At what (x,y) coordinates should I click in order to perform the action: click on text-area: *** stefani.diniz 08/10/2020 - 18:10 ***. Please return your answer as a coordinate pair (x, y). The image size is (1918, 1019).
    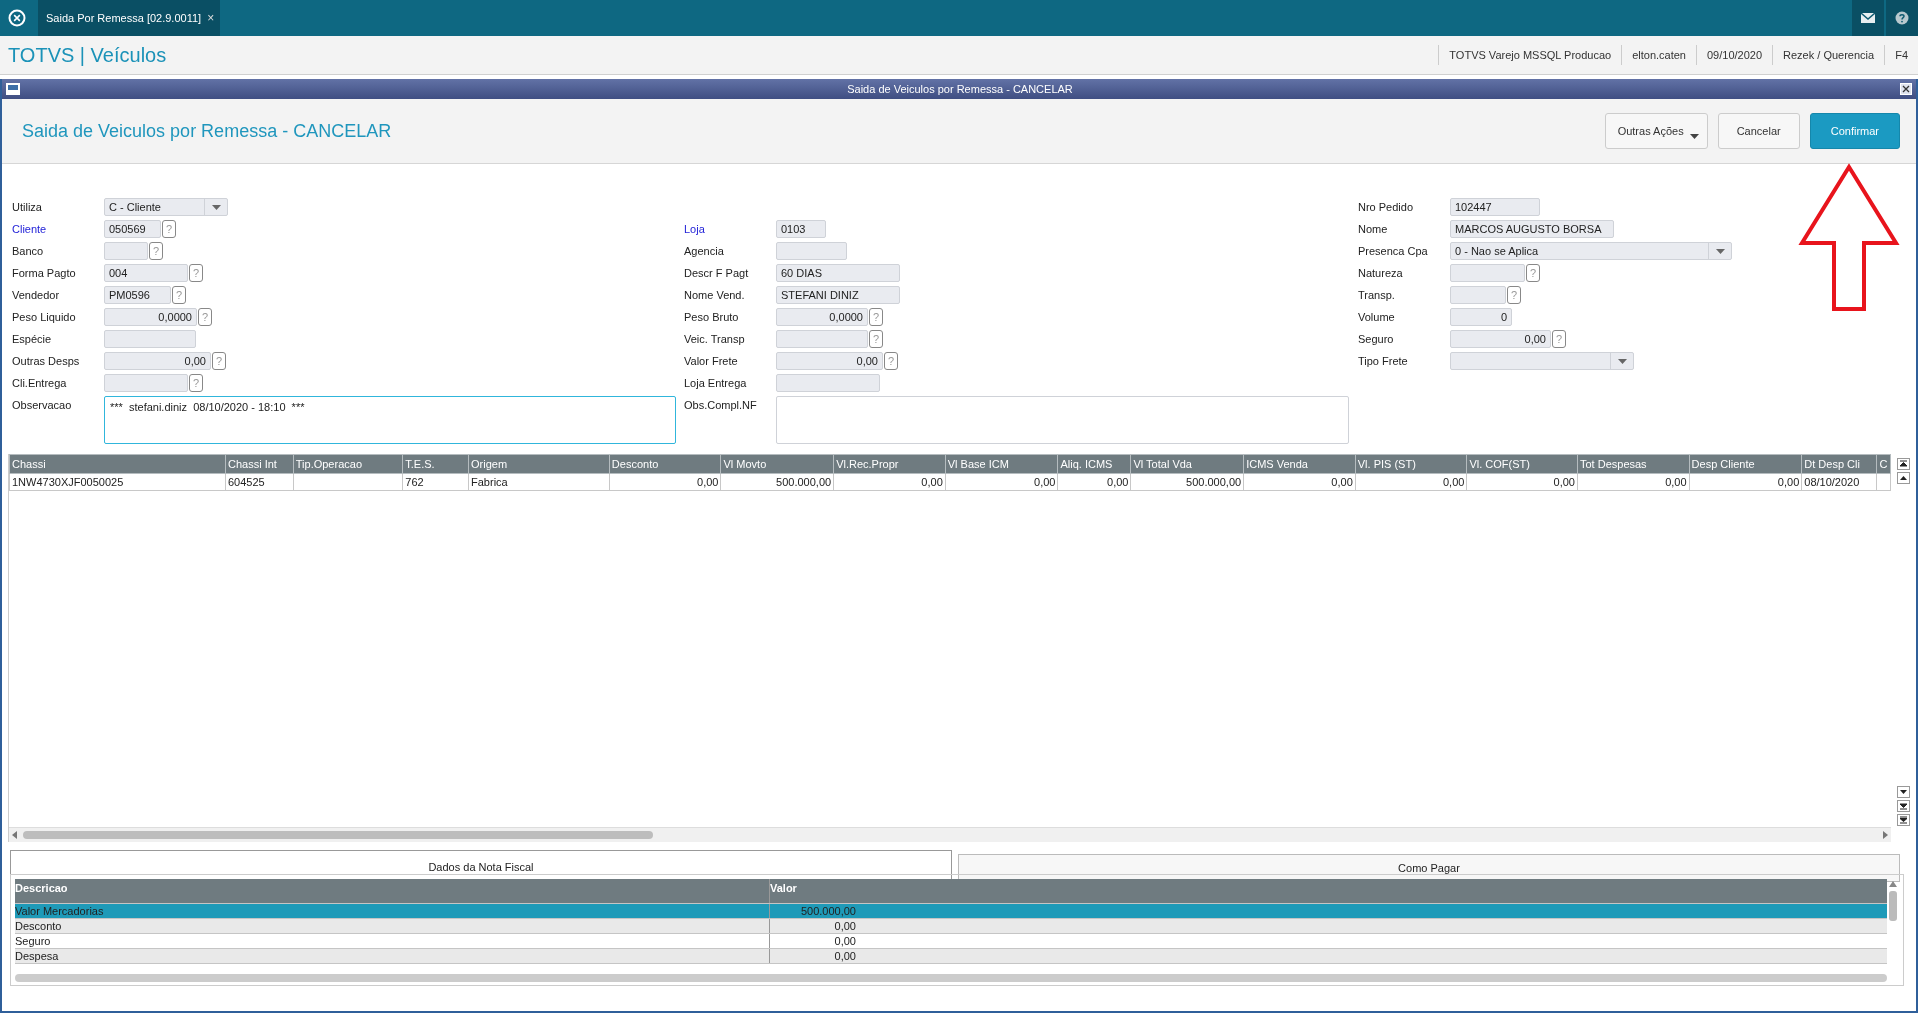
    Looking at the image, I should click on (390, 420).